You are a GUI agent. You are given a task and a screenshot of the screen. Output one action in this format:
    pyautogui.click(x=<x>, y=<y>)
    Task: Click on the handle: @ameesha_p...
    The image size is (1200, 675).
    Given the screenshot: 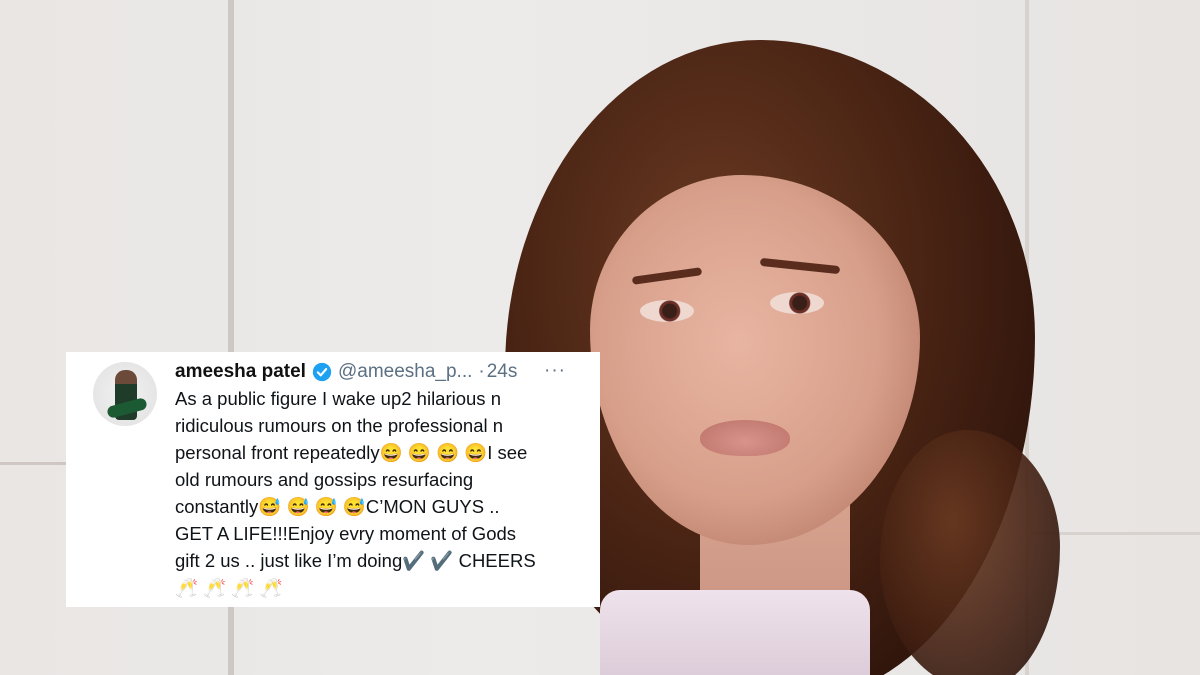 What is the action you would take?
    pyautogui.click(x=405, y=372)
    